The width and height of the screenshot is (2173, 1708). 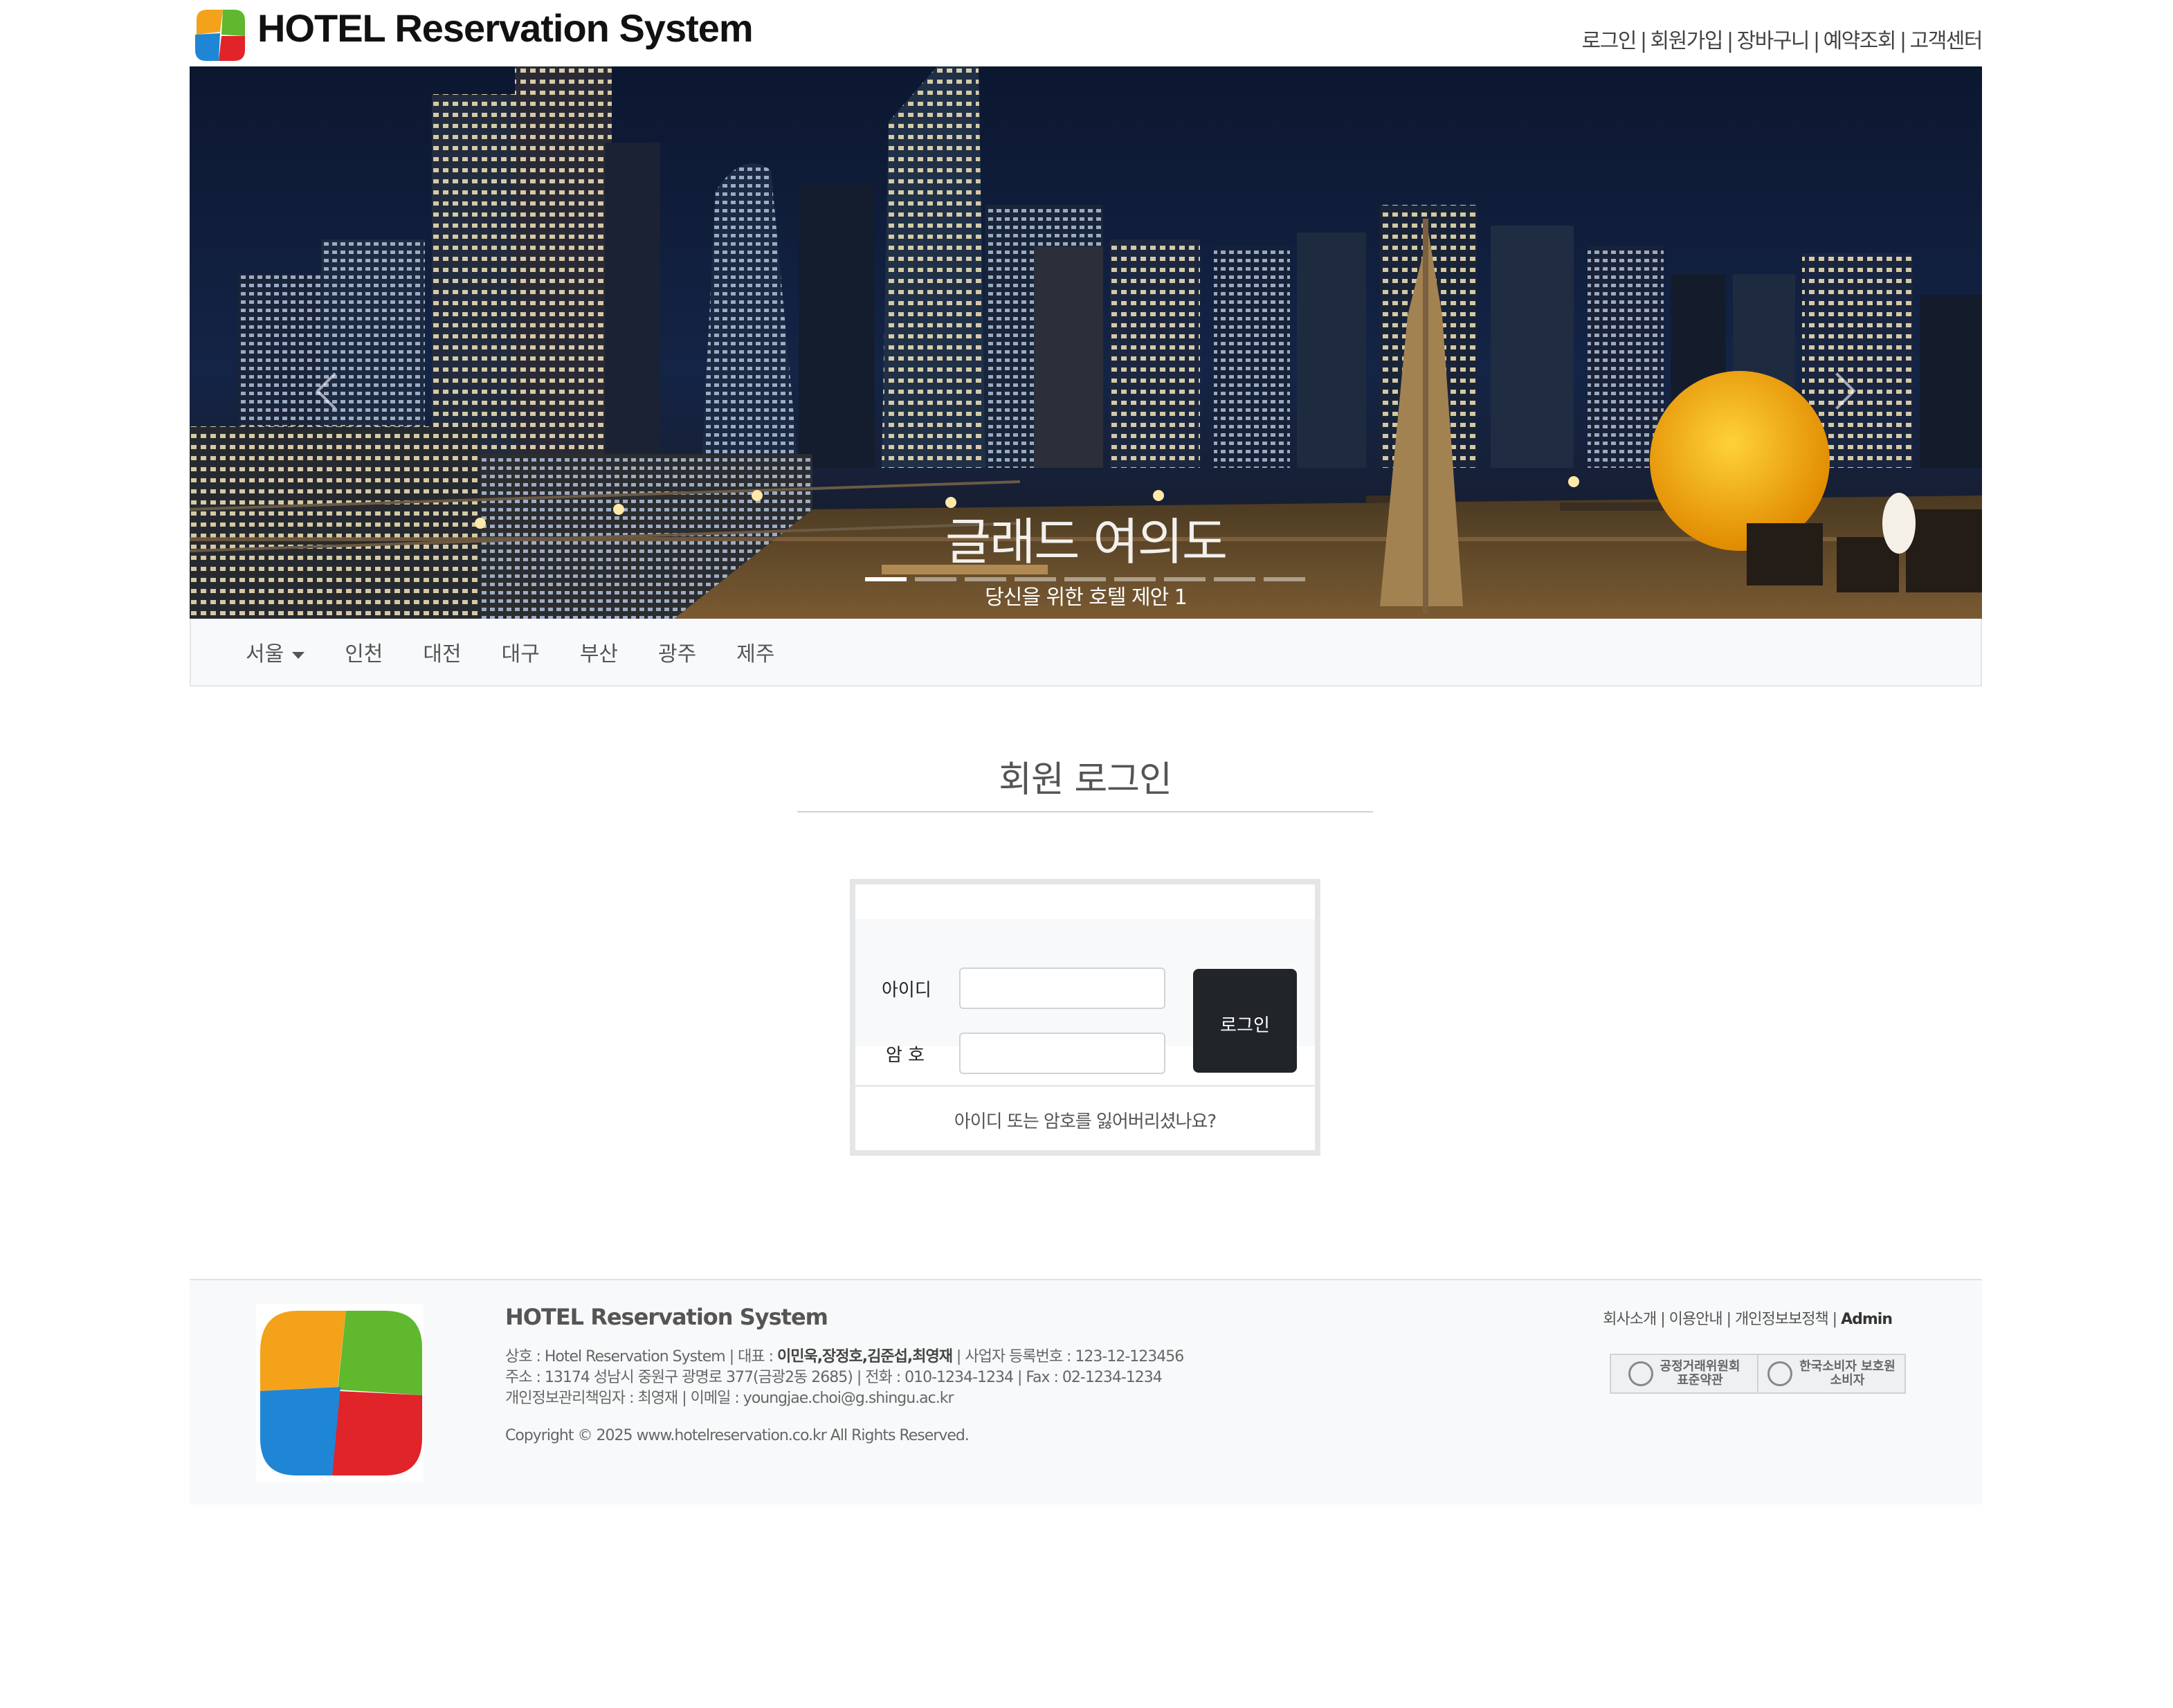 I want to click on login-divider, so click(x=1085, y=1086).